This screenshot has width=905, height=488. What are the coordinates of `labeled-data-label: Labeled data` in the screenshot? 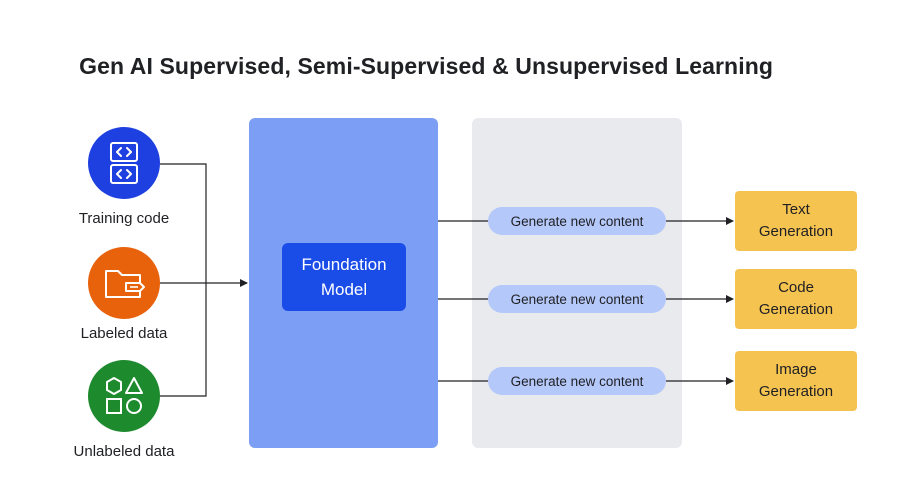 It's located at (124, 333).